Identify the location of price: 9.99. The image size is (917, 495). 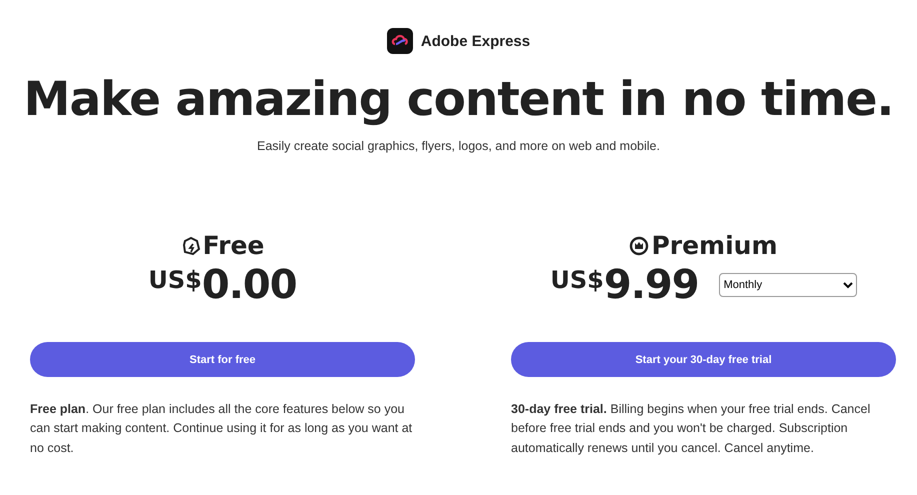
(651, 285).